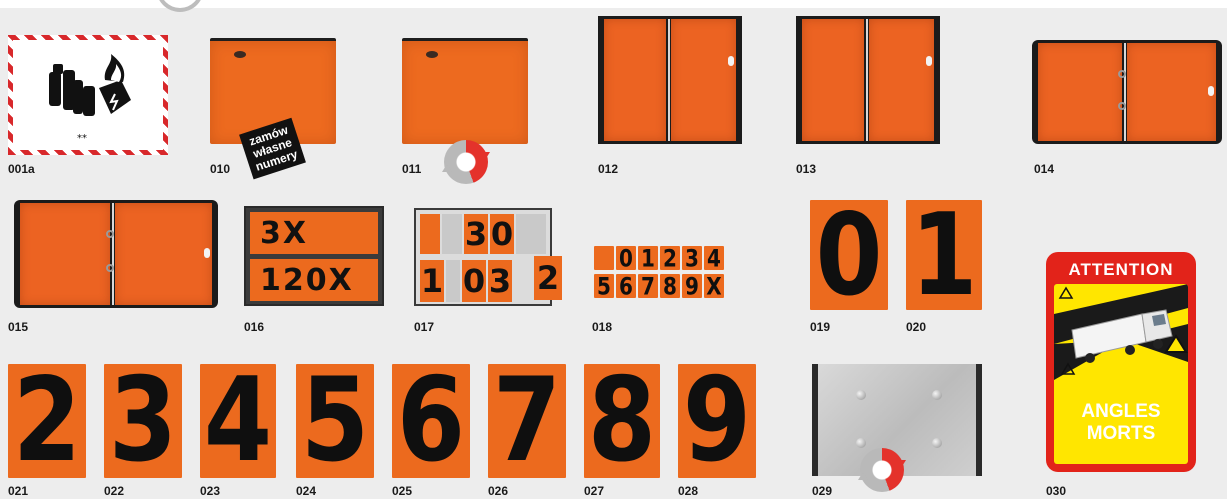 The height and width of the screenshot is (499, 1227). What do you see at coordinates (220, 169) in the screenshot?
I see `item-code-010: 010` at bounding box center [220, 169].